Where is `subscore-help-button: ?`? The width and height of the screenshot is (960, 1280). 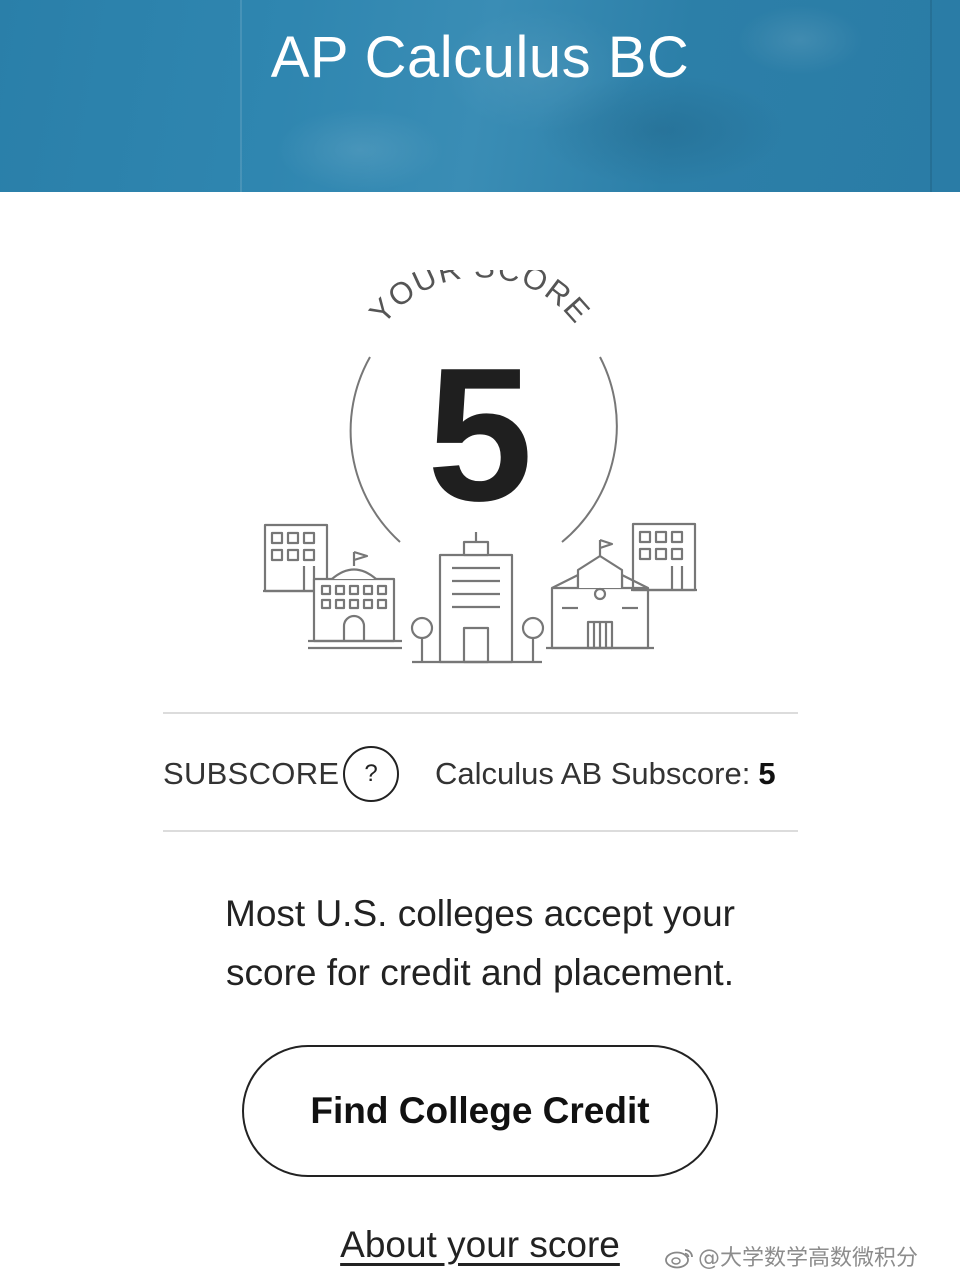
subscore-help-button: ? is located at coordinates (371, 774).